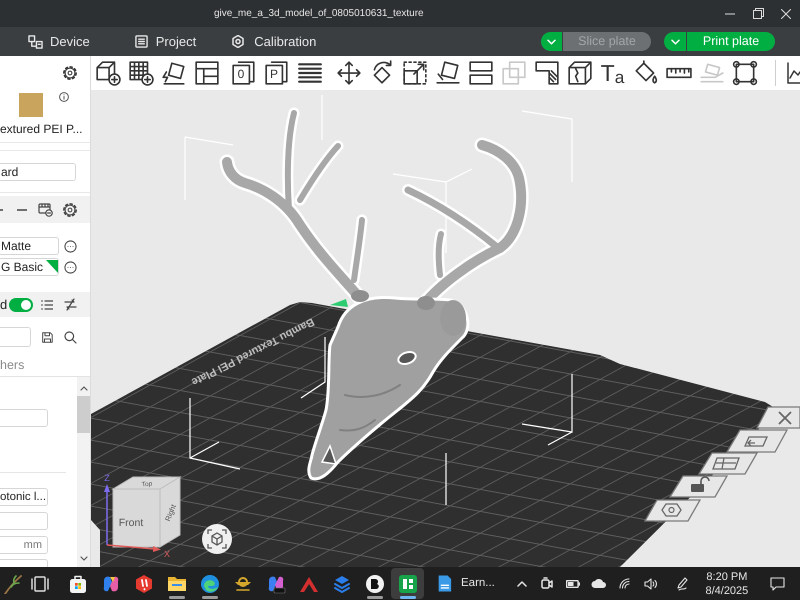  What do you see at coordinates (447, 73) in the screenshot?
I see `lay-on-face-icon` at bounding box center [447, 73].